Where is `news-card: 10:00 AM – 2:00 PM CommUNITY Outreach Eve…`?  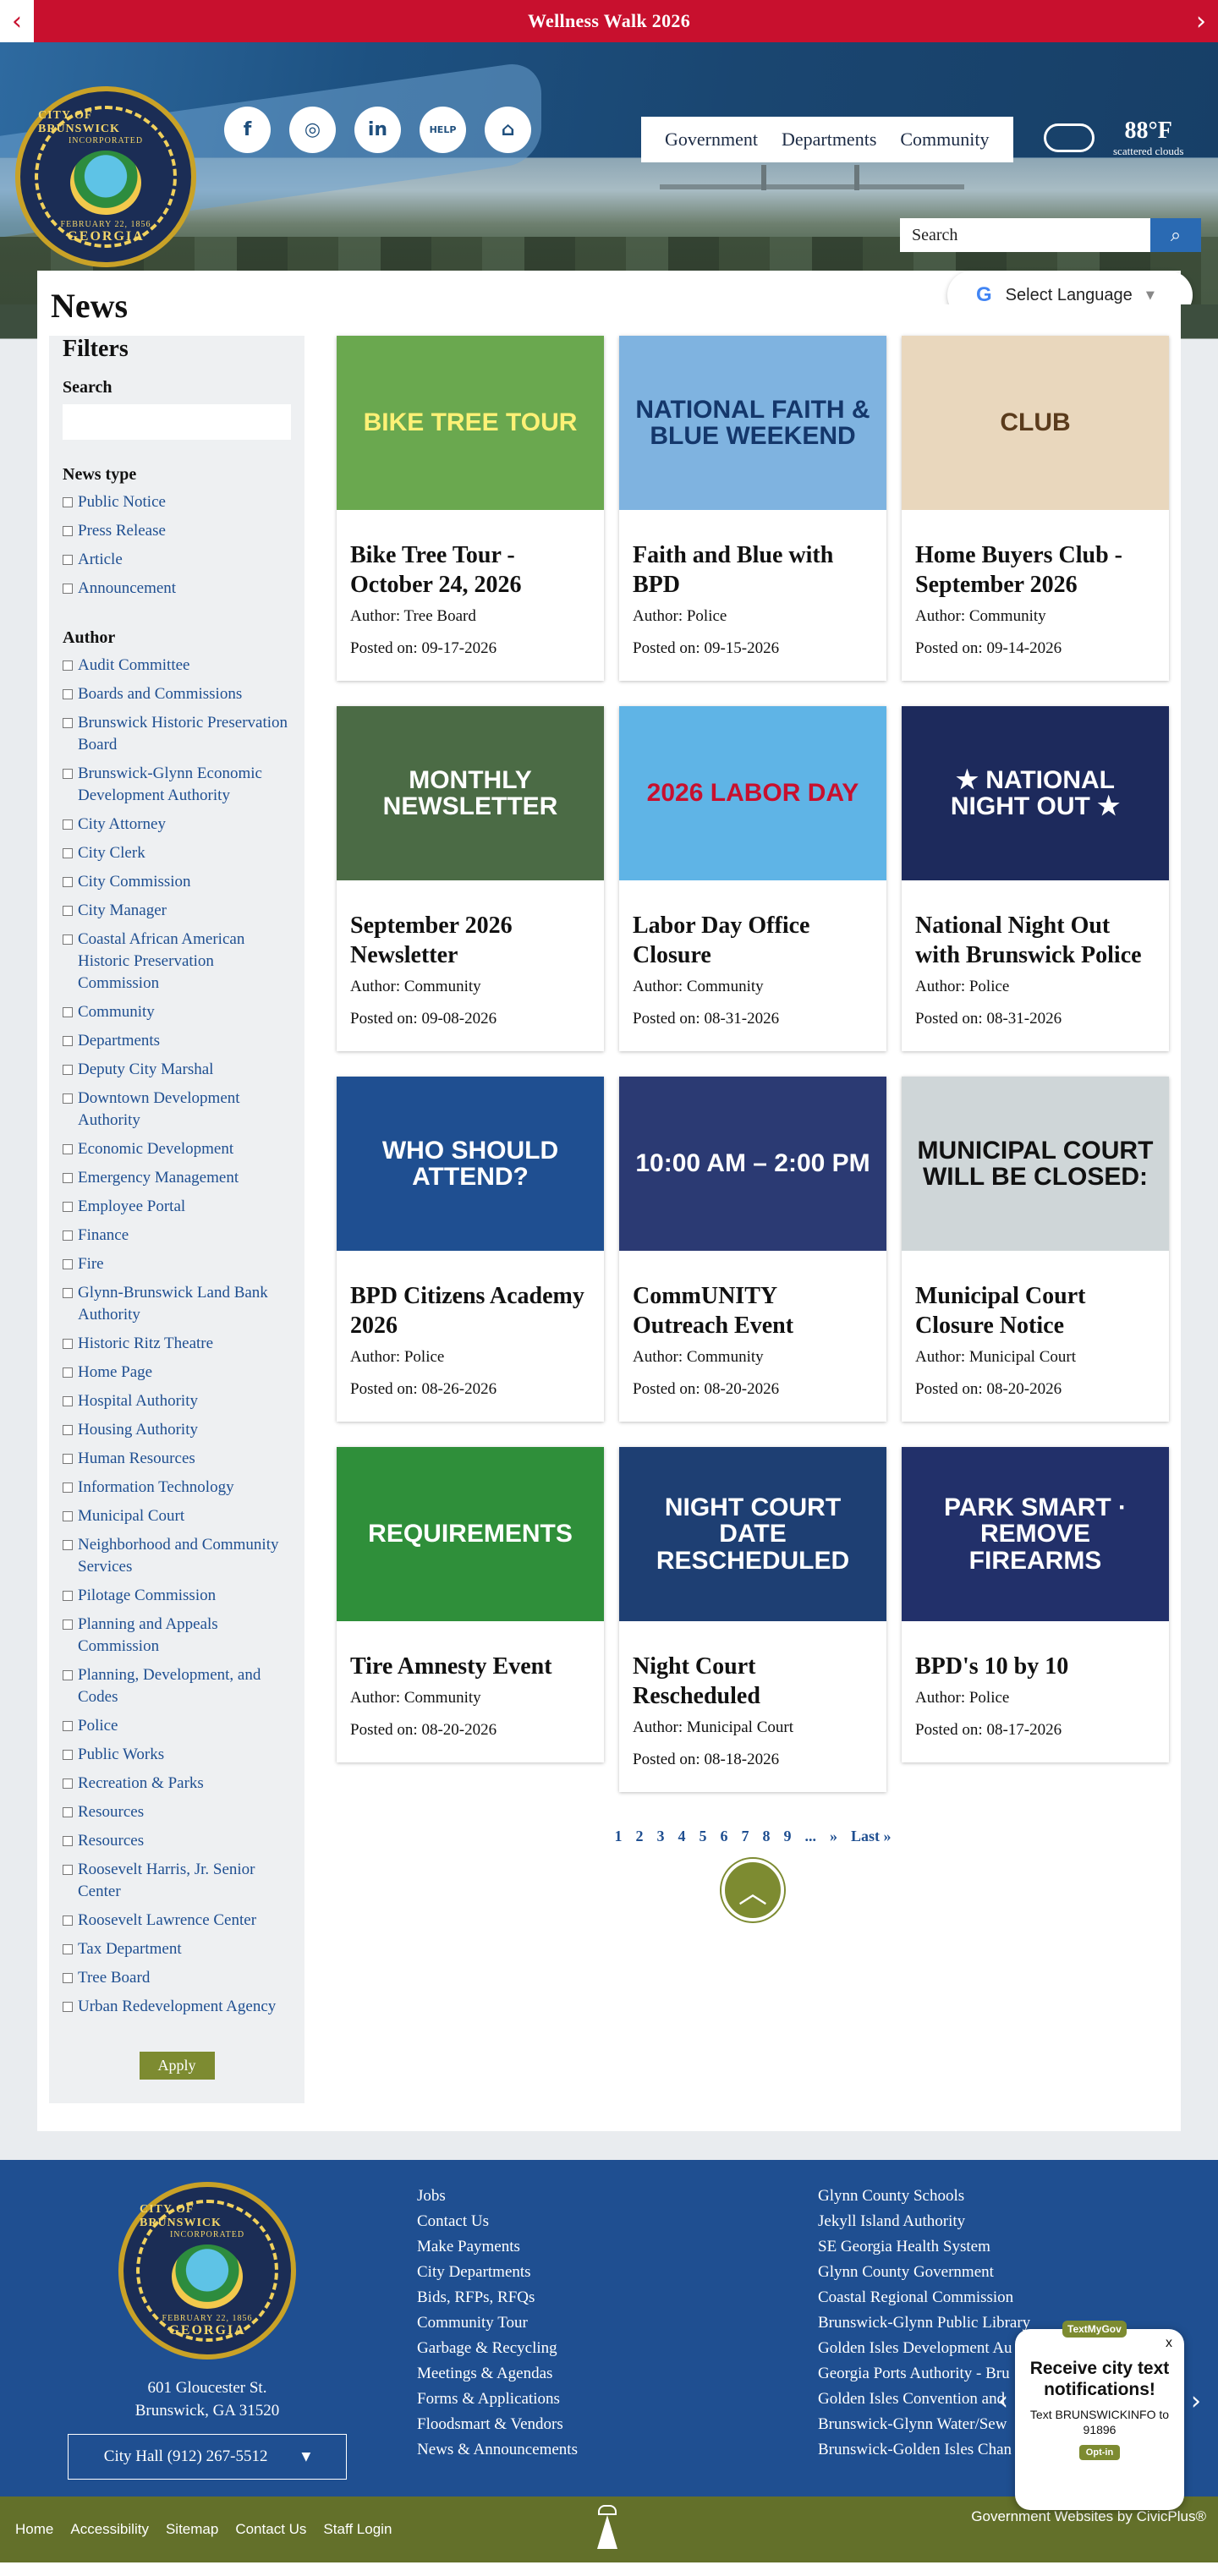 news-card: 10:00 AM – 2:00 PM CommUNITY Outreach Eve… is located at coordinates (752, 1249).